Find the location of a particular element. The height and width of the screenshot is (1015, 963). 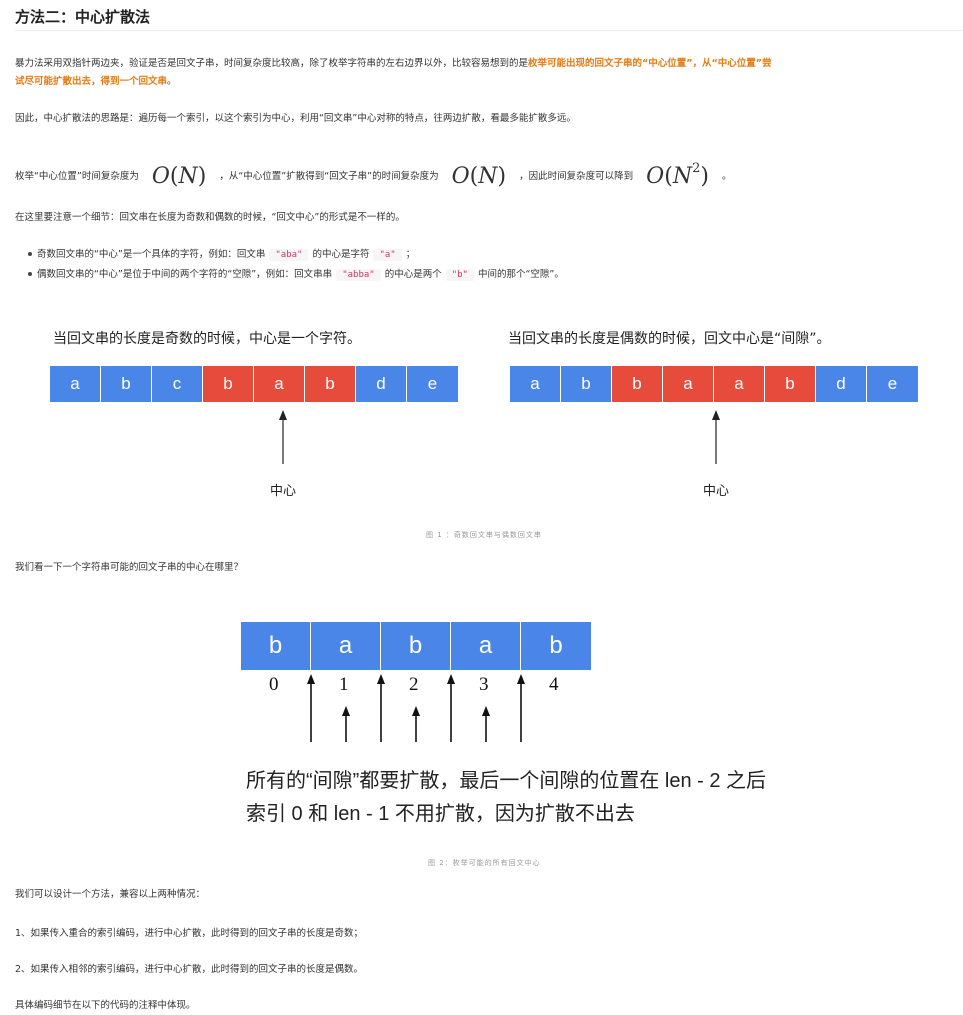

bullet-odd-text-b: 的中心是字符 is located at coordinates (341, 254).